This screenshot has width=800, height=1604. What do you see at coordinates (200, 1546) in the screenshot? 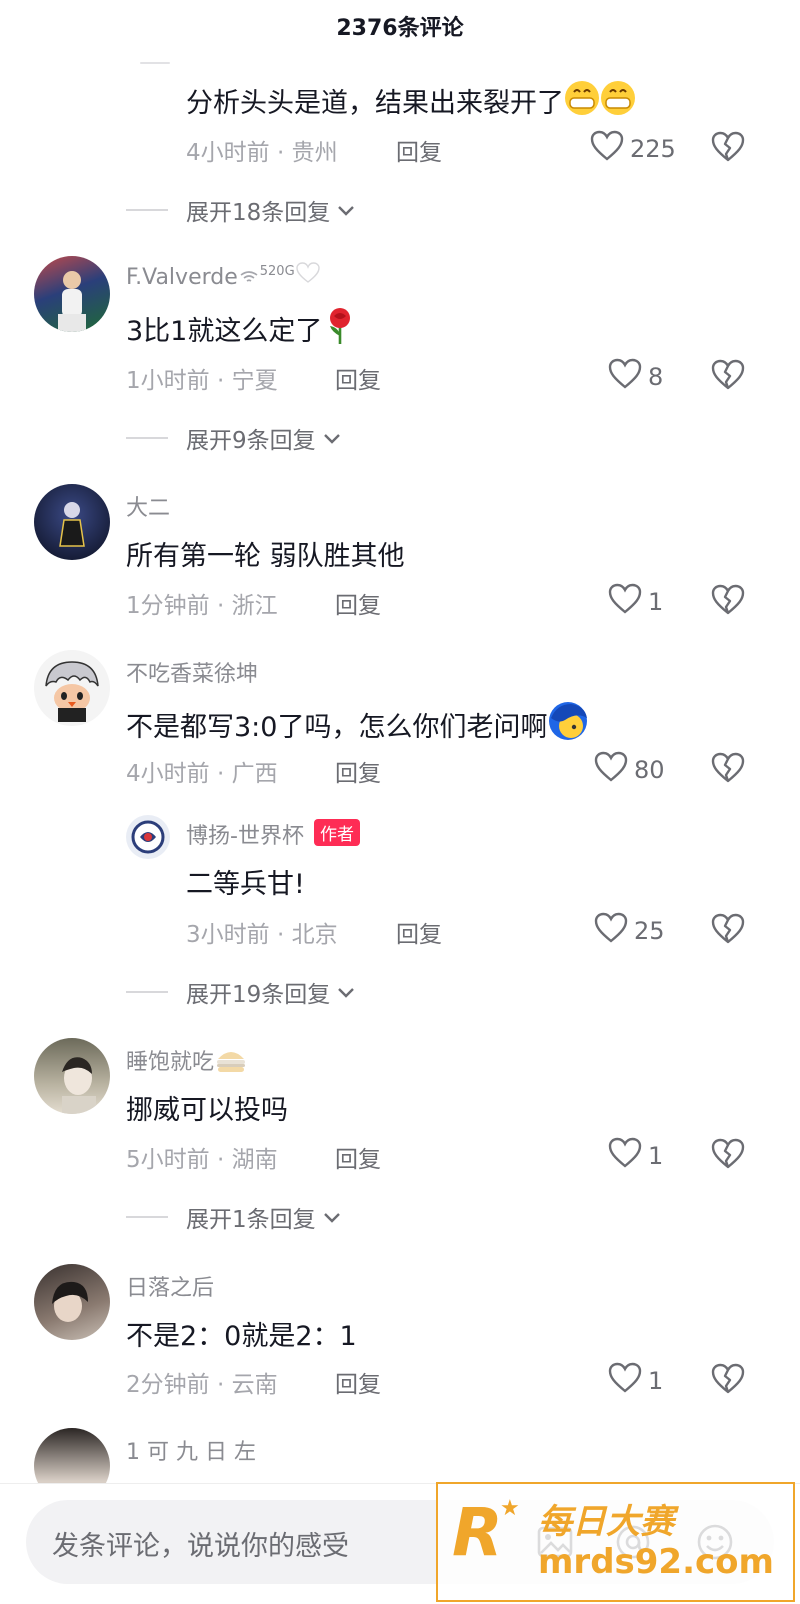
I see `comment-input-placeholder: 发条评论，说说你的感受` at bounding box center [200, 1546].